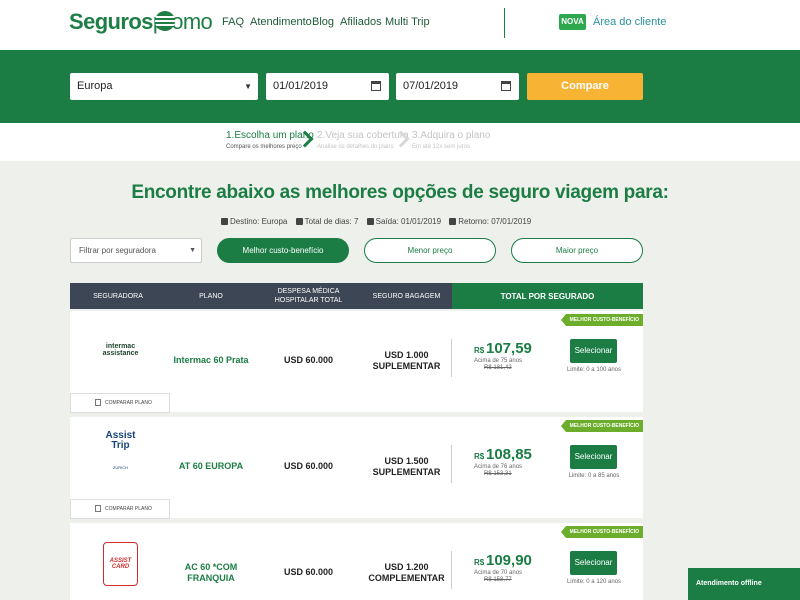 Image resolution: width=800 pixels, height=600 pixels. I want to click on age-note: Acima de 70 anos, so click(498, 573).